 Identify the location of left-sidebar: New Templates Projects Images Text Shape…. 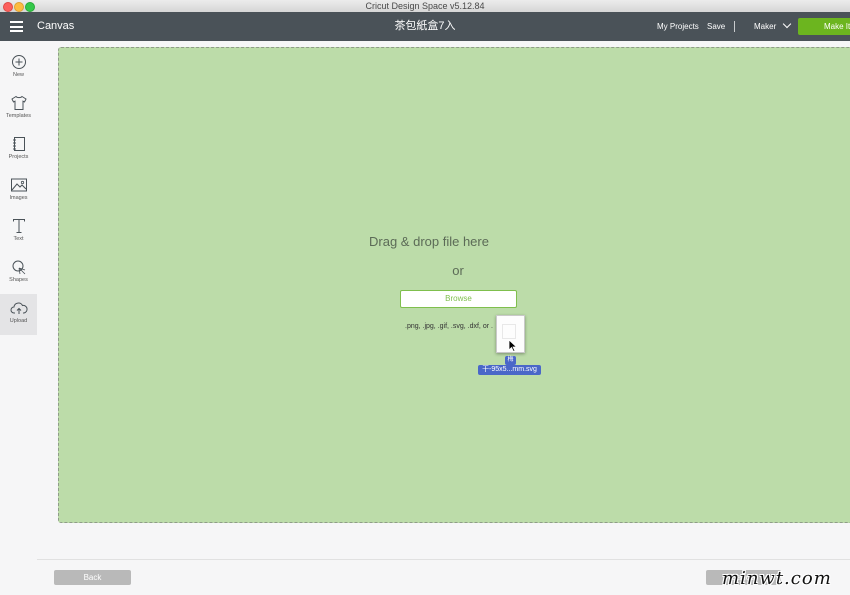
(19, 318).